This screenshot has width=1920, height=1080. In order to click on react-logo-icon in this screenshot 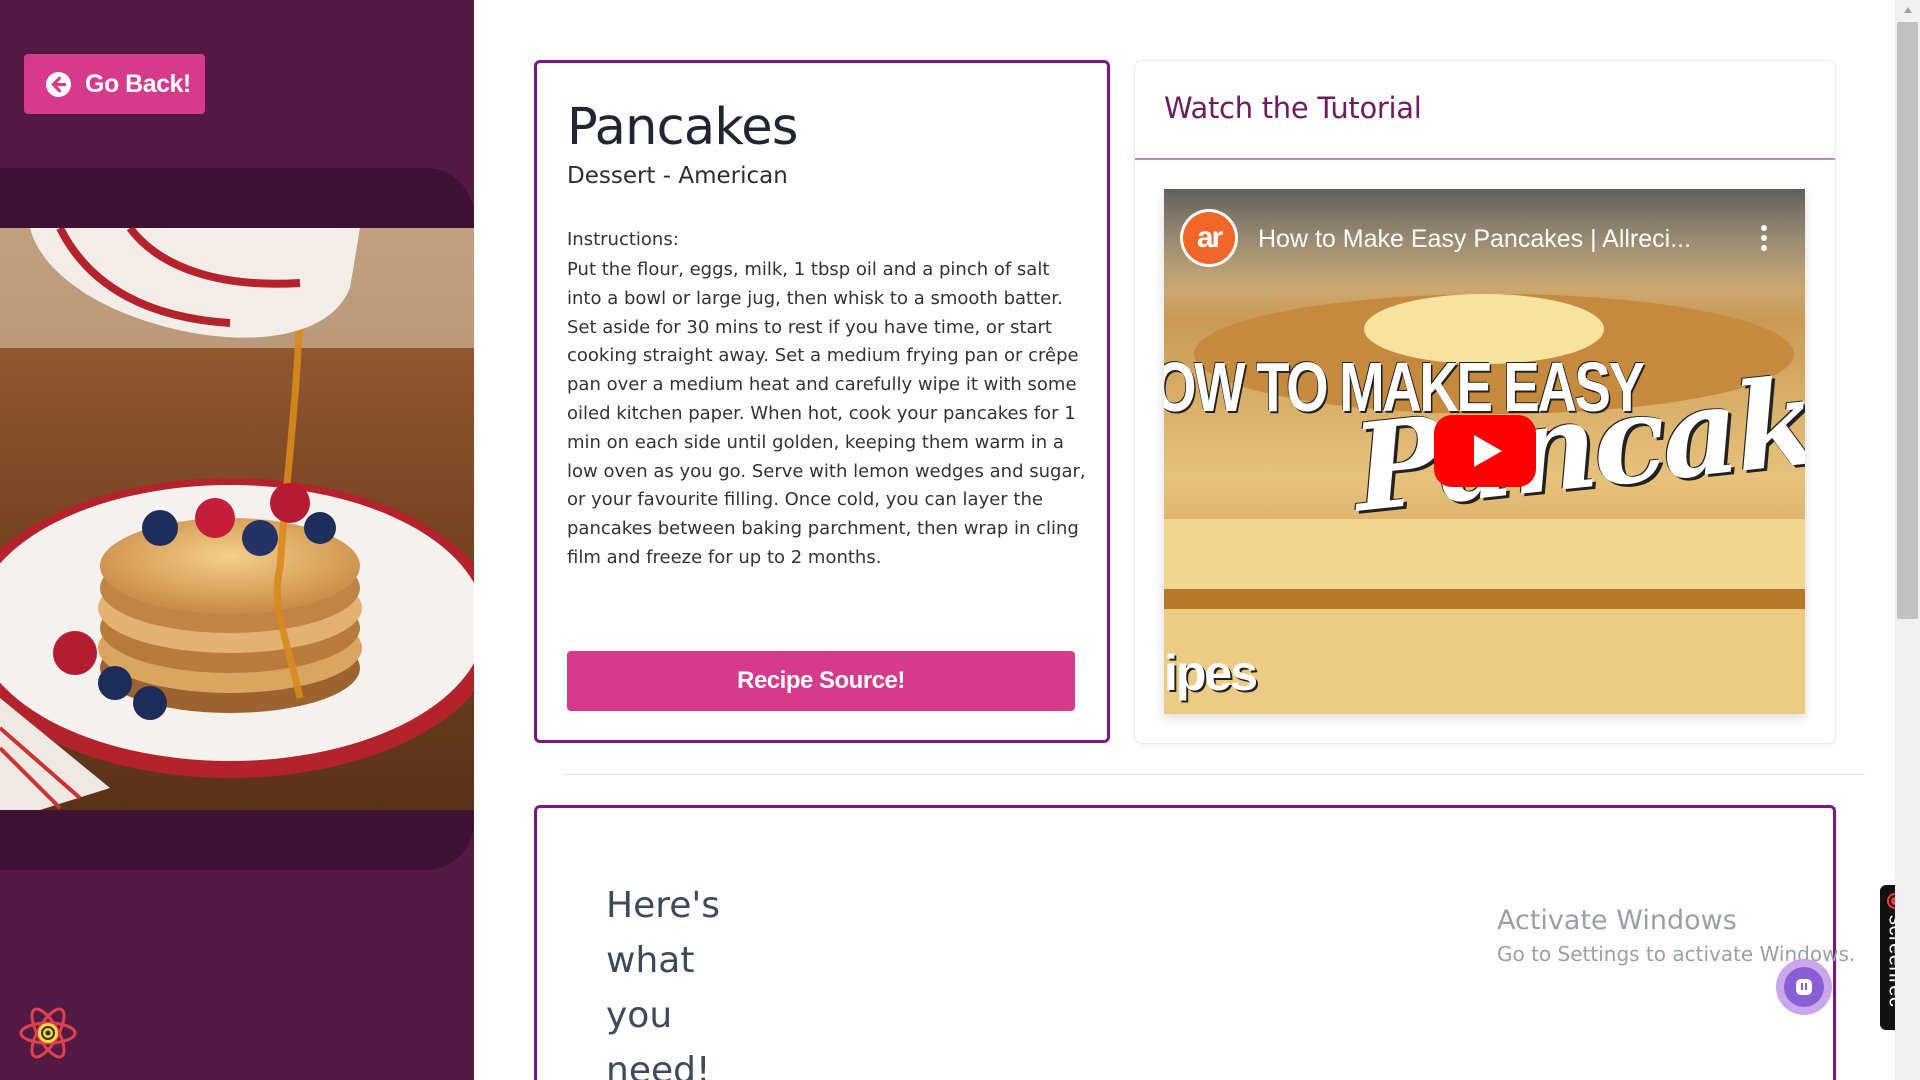, I will do `click(48, 1033)`.